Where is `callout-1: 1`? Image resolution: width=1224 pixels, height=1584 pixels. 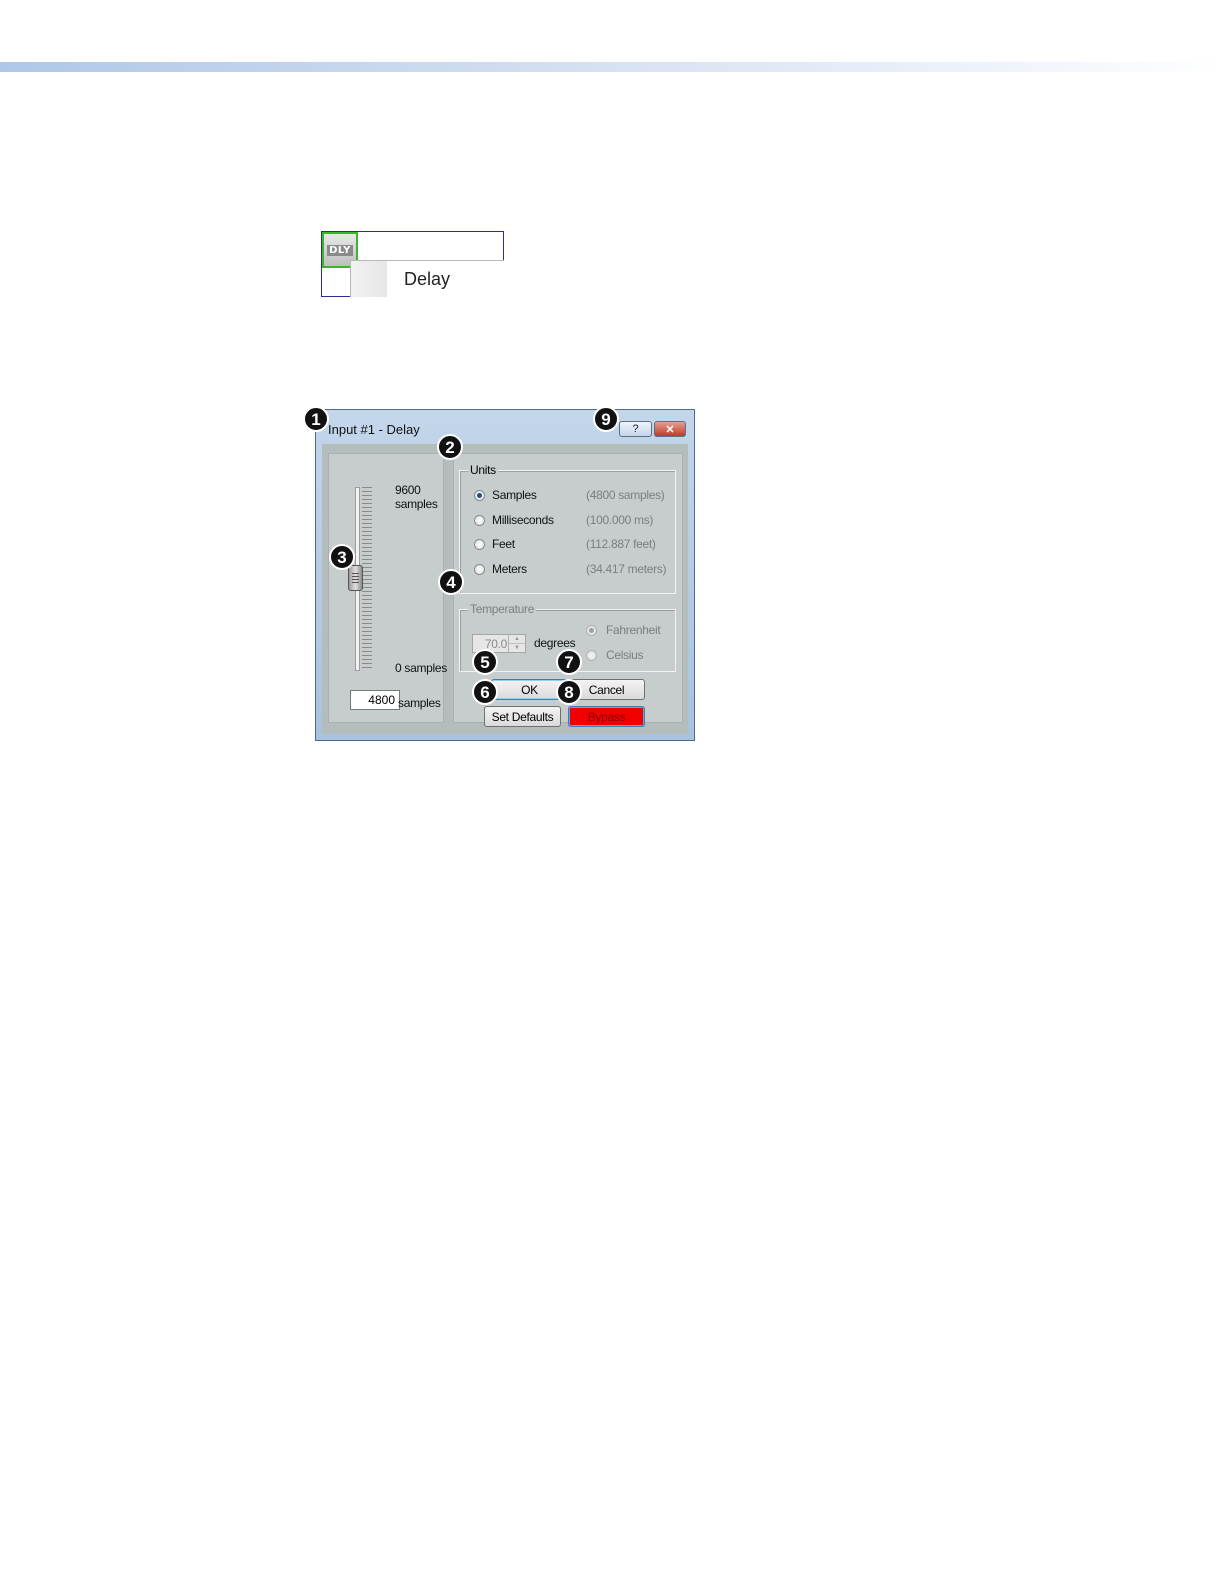
callout-1: 1 is located at coordinates (316, 419).